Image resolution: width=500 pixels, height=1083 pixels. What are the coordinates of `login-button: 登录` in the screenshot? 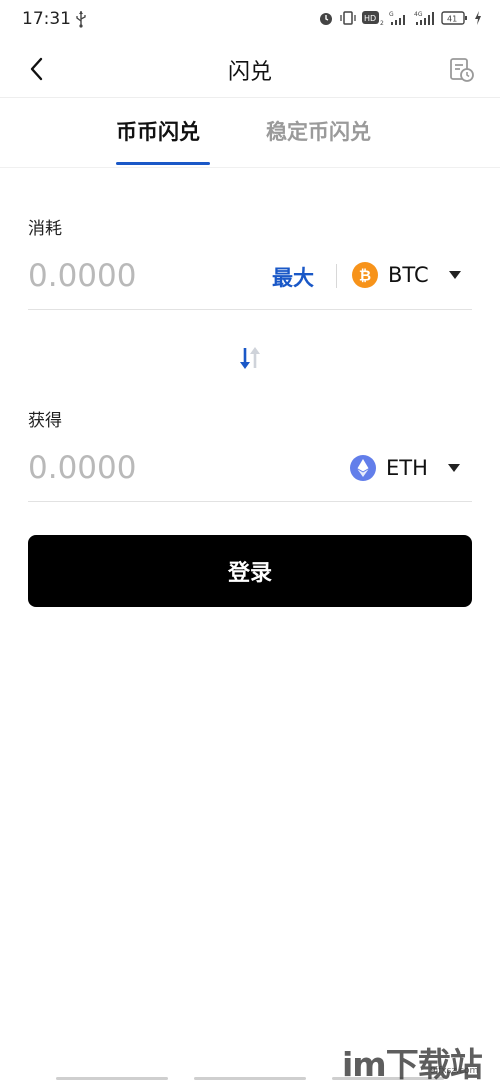 It's located at (250, 571).